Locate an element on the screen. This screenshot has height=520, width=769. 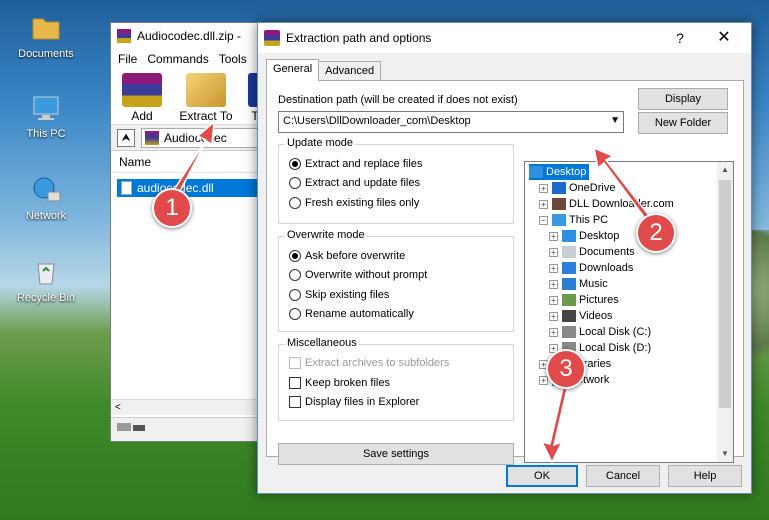
tree-item-desktop: Desktop is located at coordinates (559, 172).